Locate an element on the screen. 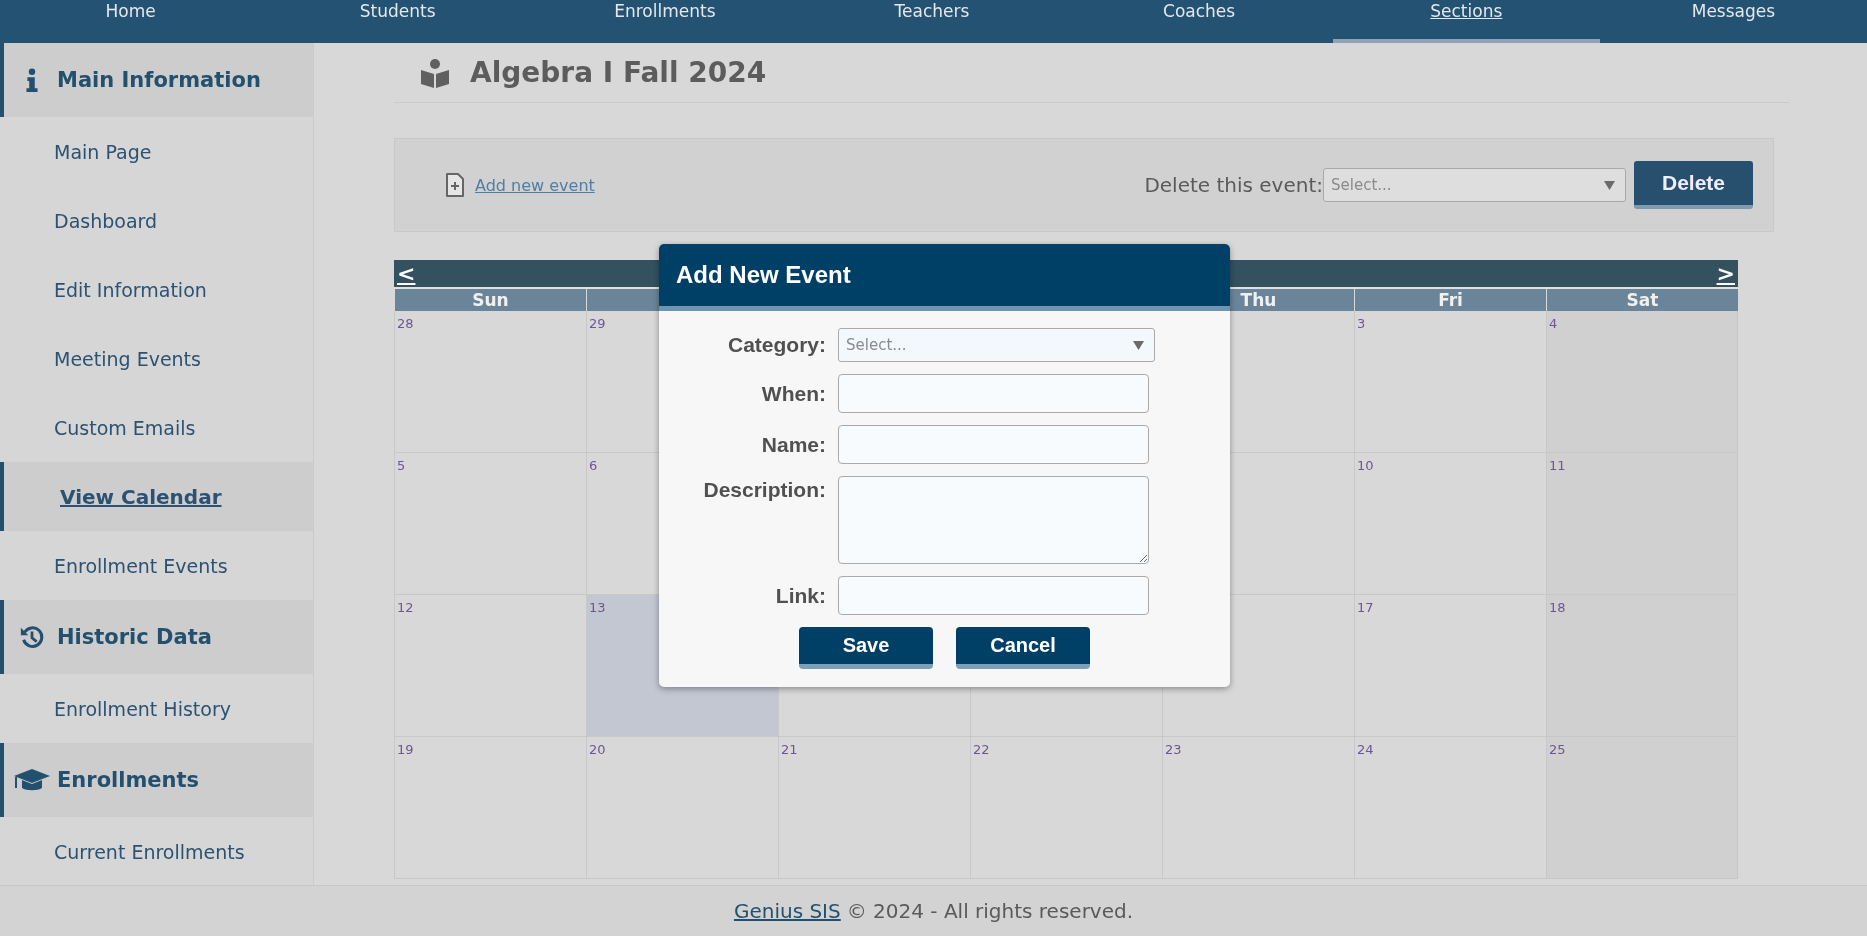  day-number: 19 is located at coordinates (405, 749).